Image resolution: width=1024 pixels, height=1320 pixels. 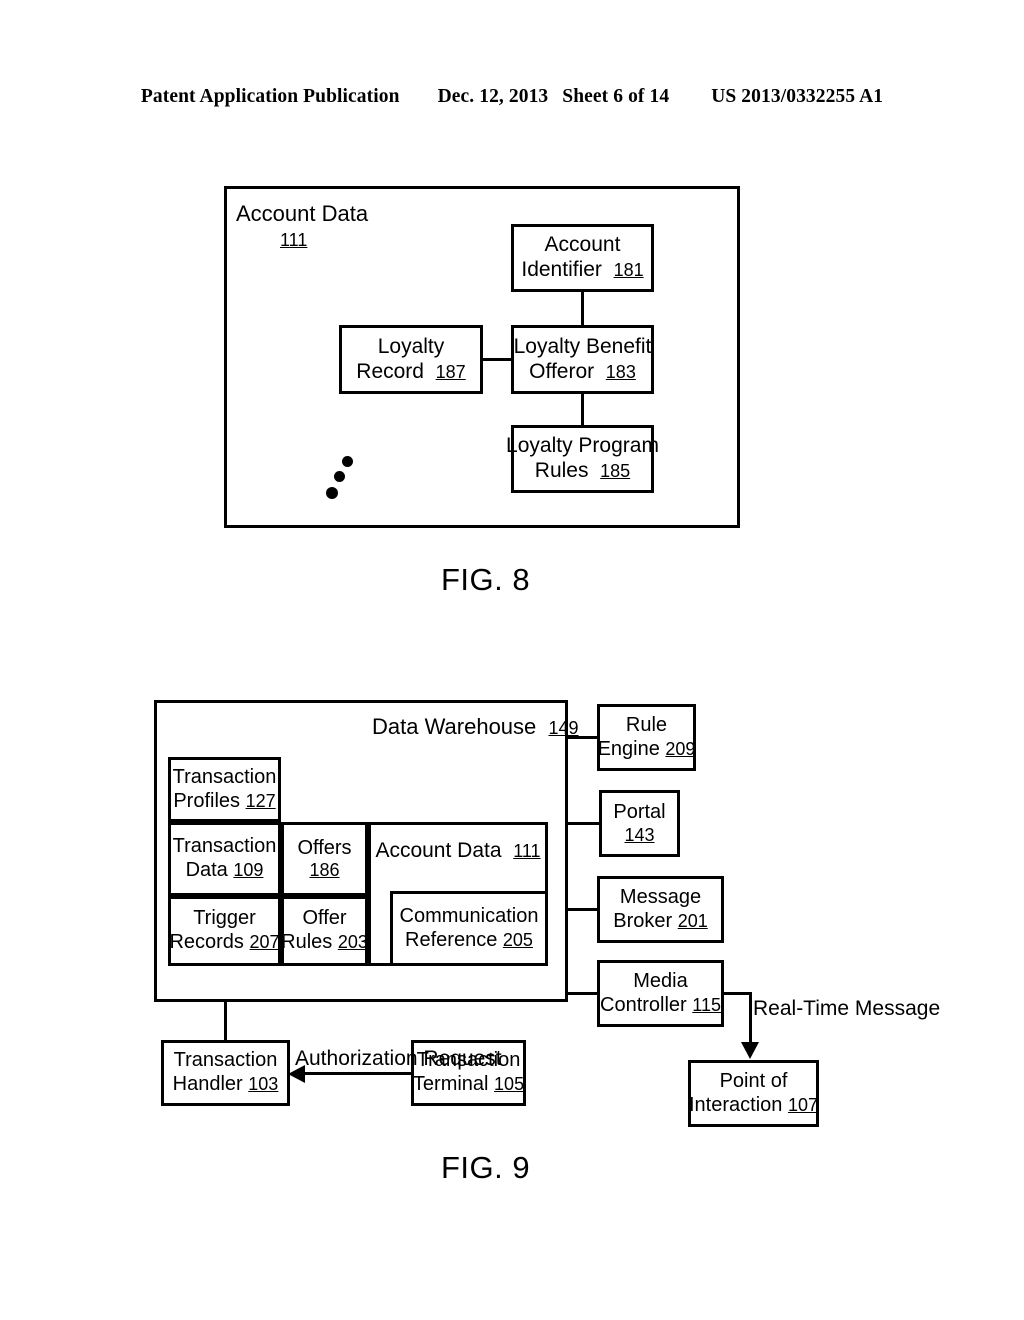 What do you see at coordinates (225, 1084) in the screenshot?
I see `box-line-2: Handler 103` at bounding box center [225, 1084].